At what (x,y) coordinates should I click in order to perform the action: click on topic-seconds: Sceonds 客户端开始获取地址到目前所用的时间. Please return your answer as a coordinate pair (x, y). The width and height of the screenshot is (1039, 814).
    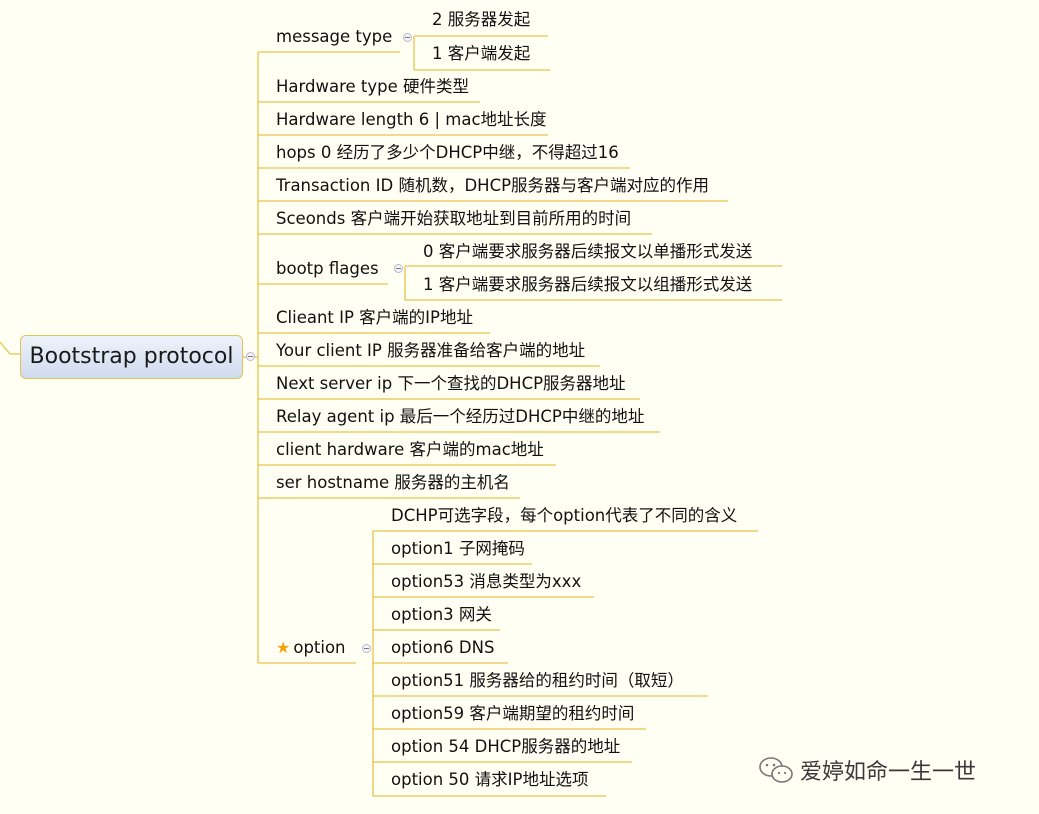
    Looking at the image, I should click on (453, 219).